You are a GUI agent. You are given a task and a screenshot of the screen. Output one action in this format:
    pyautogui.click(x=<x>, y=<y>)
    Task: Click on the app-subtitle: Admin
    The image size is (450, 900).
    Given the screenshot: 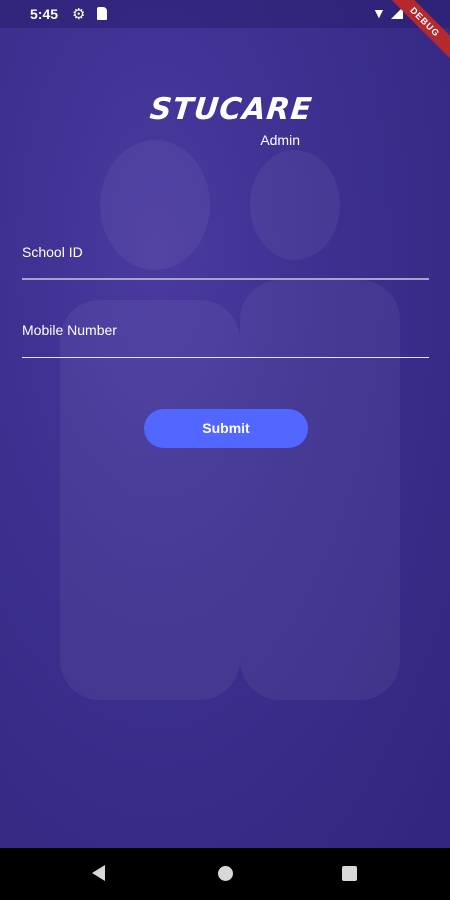 What is the action you would take?
    pyautogui.click(x=280, y=140)
    